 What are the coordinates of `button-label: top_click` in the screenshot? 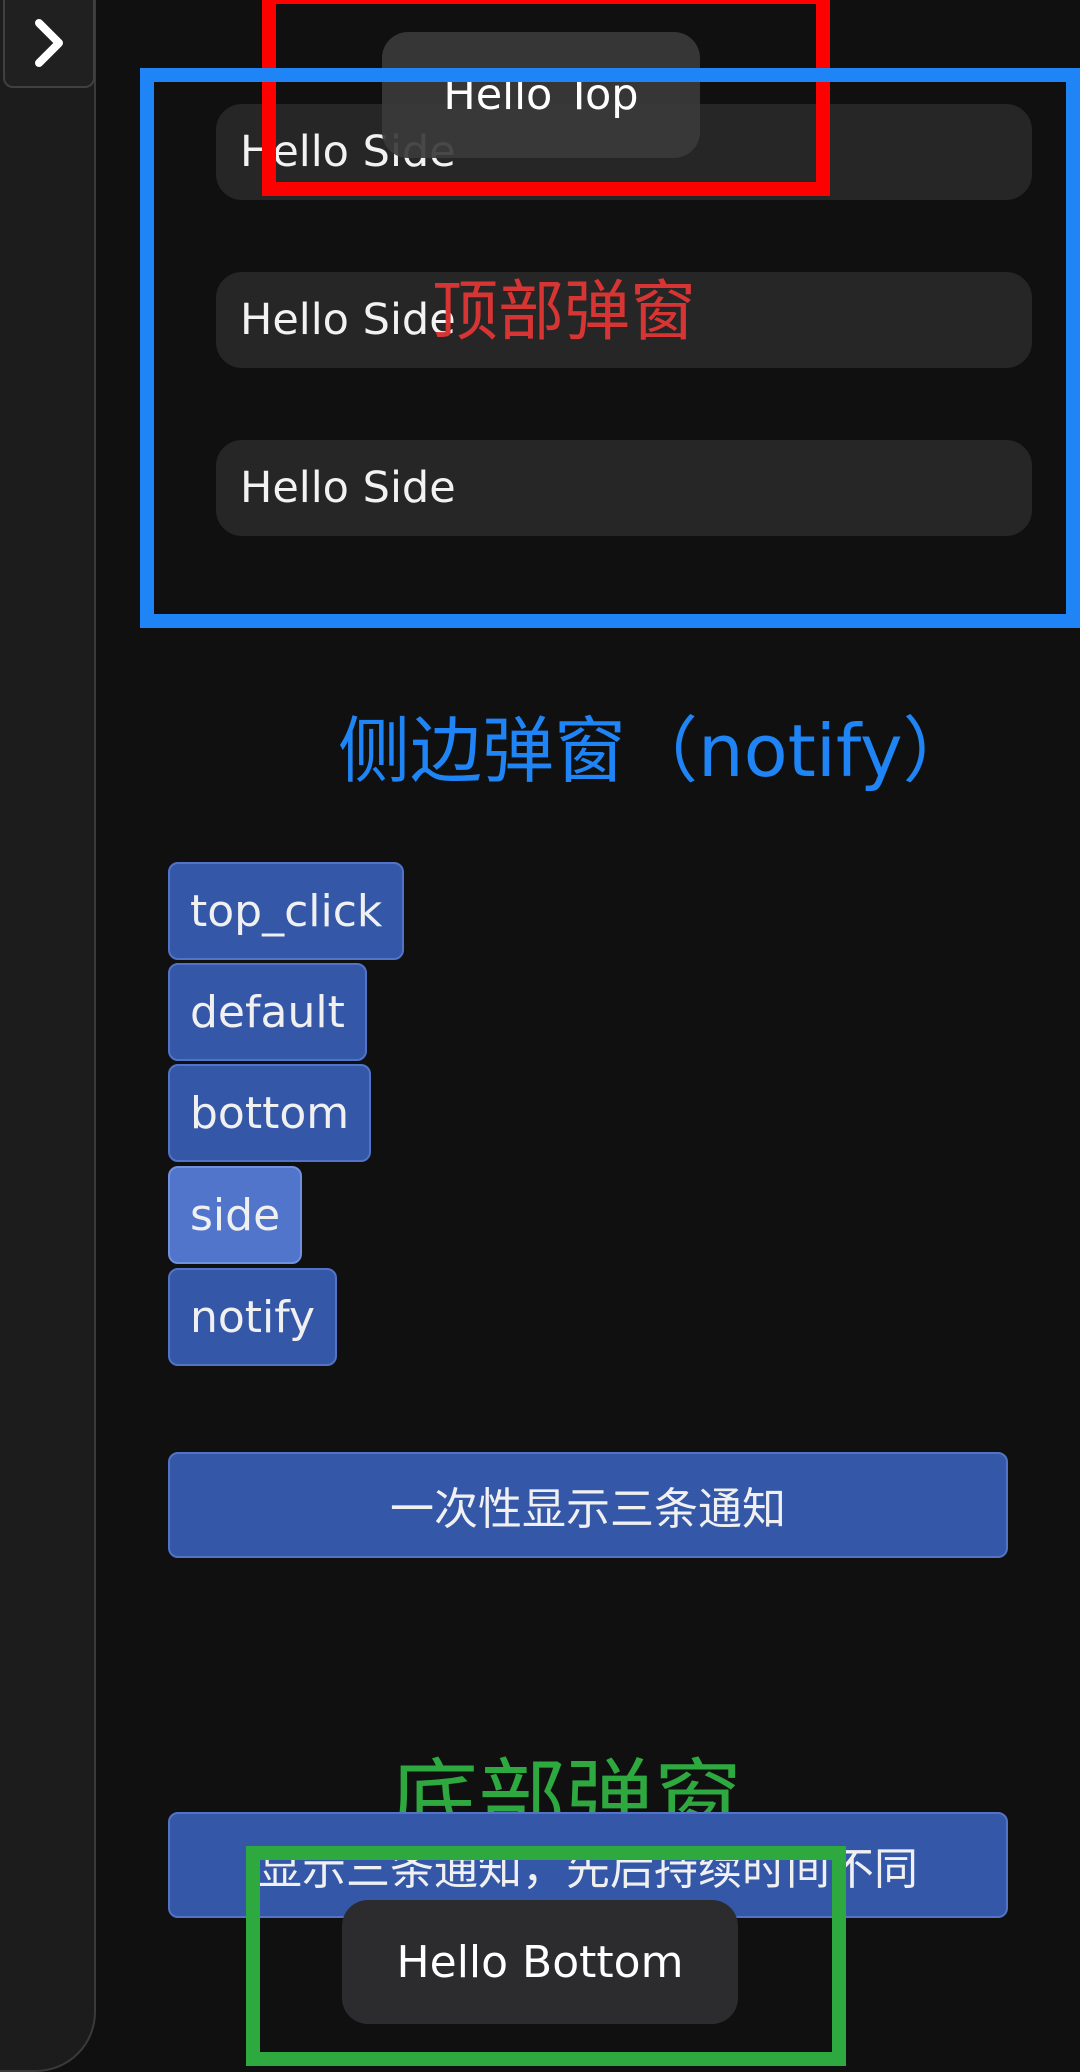 It's located at (286, 911).